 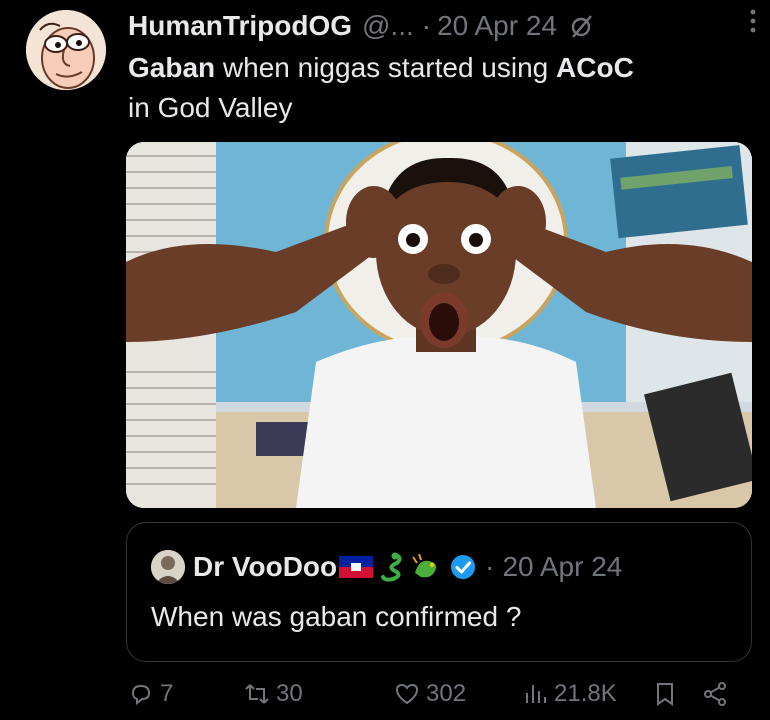 I want to click on views-button: 21.8K, so click(x=569, y=694).